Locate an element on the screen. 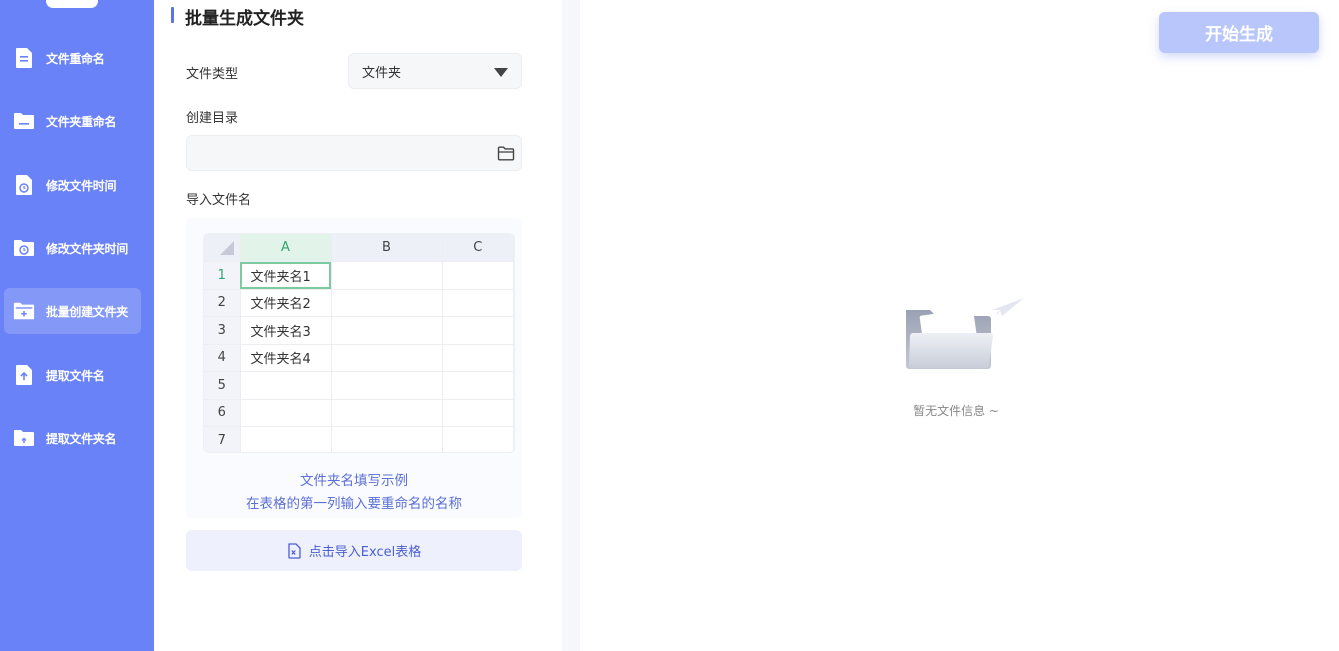 The width and height of the screenshot is (1339, 651). table-row: 6 is located at coordinates (359, 413).